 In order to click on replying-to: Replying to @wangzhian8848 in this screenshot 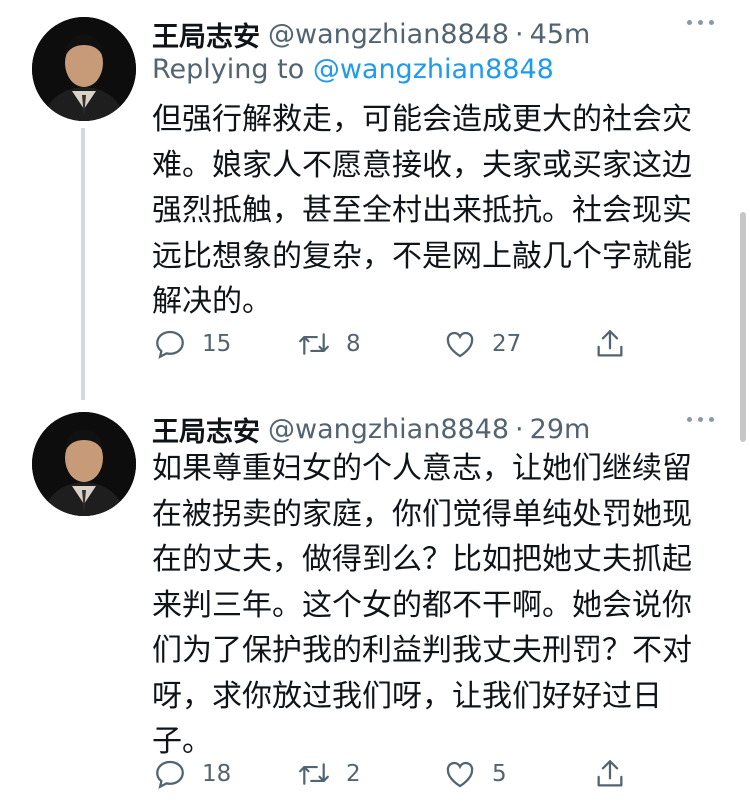, I will do `click(353, 69)`.